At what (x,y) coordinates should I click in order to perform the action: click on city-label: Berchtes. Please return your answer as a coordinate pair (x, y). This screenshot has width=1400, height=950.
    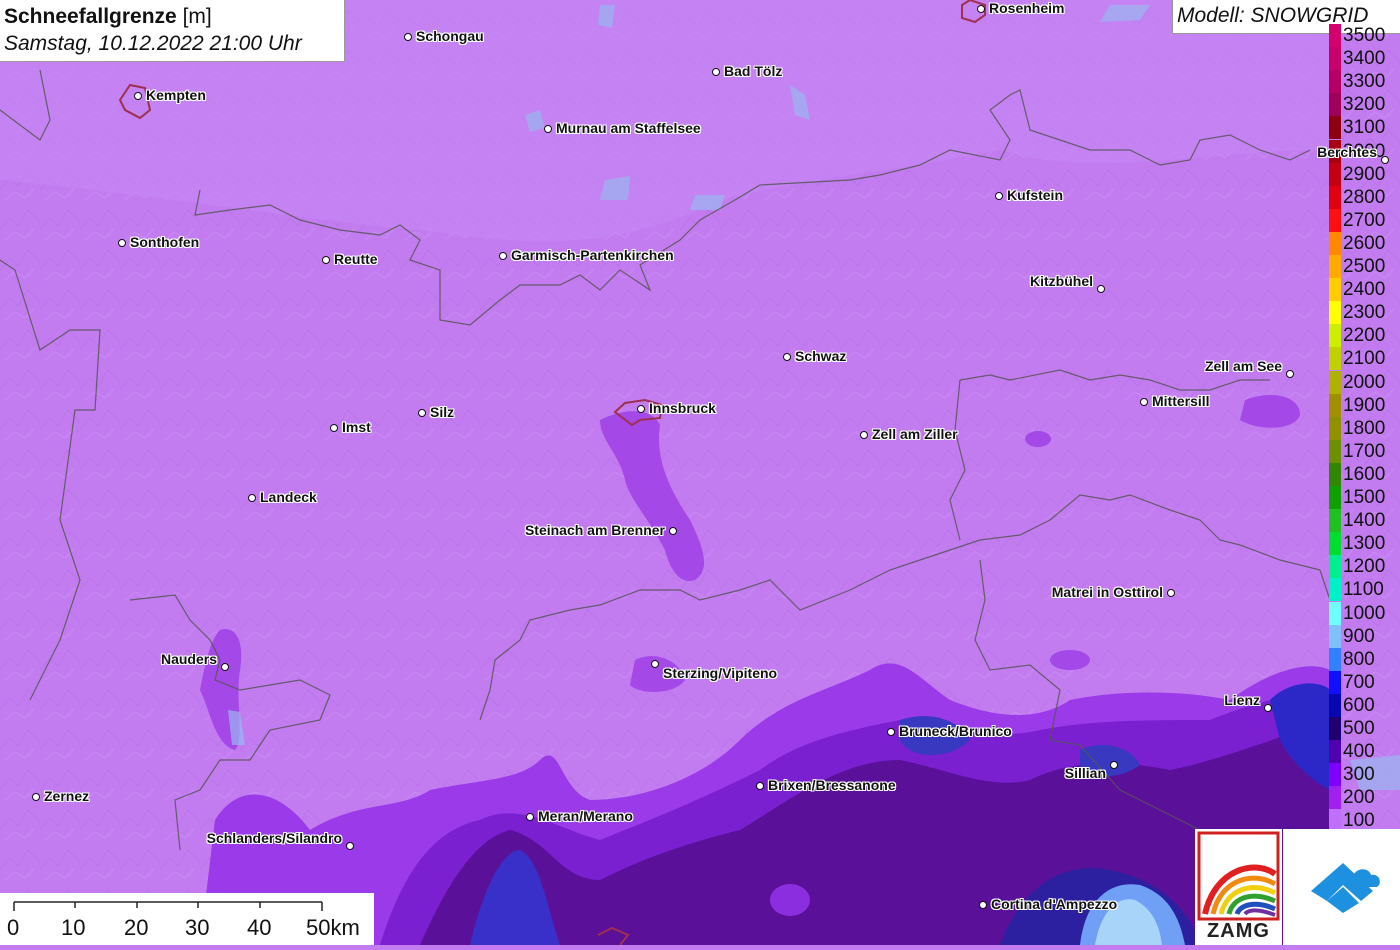
    Looking at the image, I should click on (1347, 152).